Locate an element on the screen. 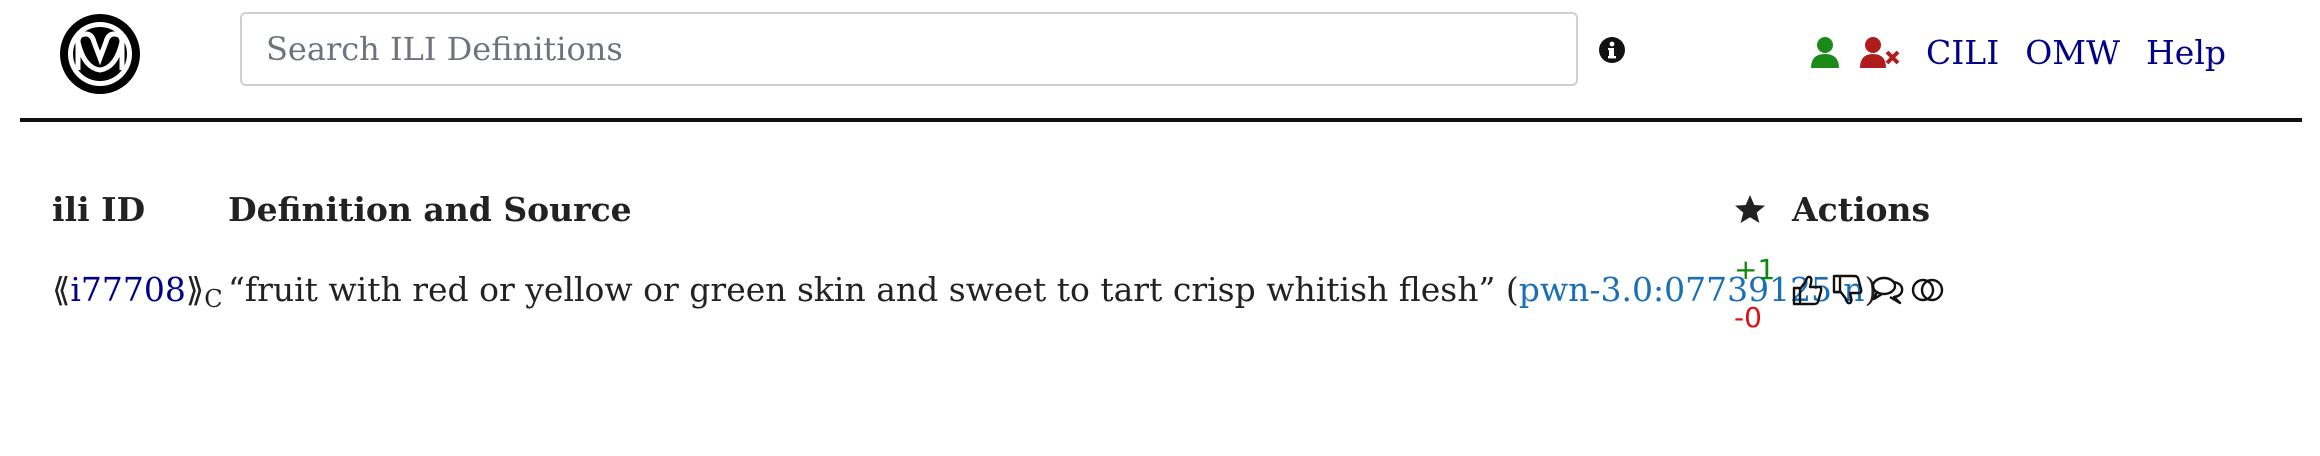  omw-logo is located at coordinates (100, 54).